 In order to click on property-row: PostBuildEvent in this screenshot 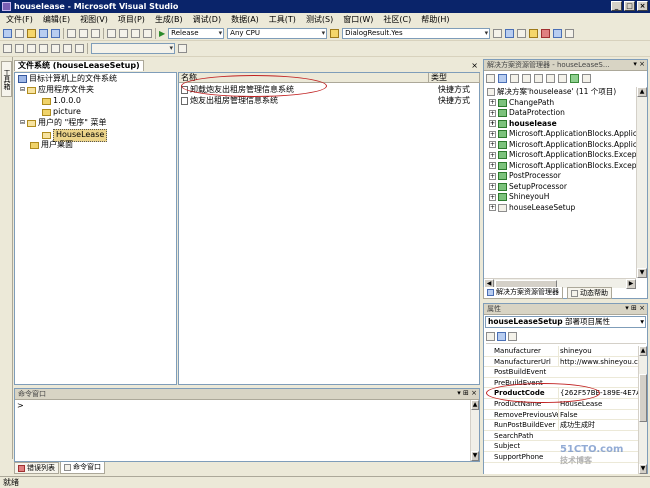, I will do `click(561, 372)`.